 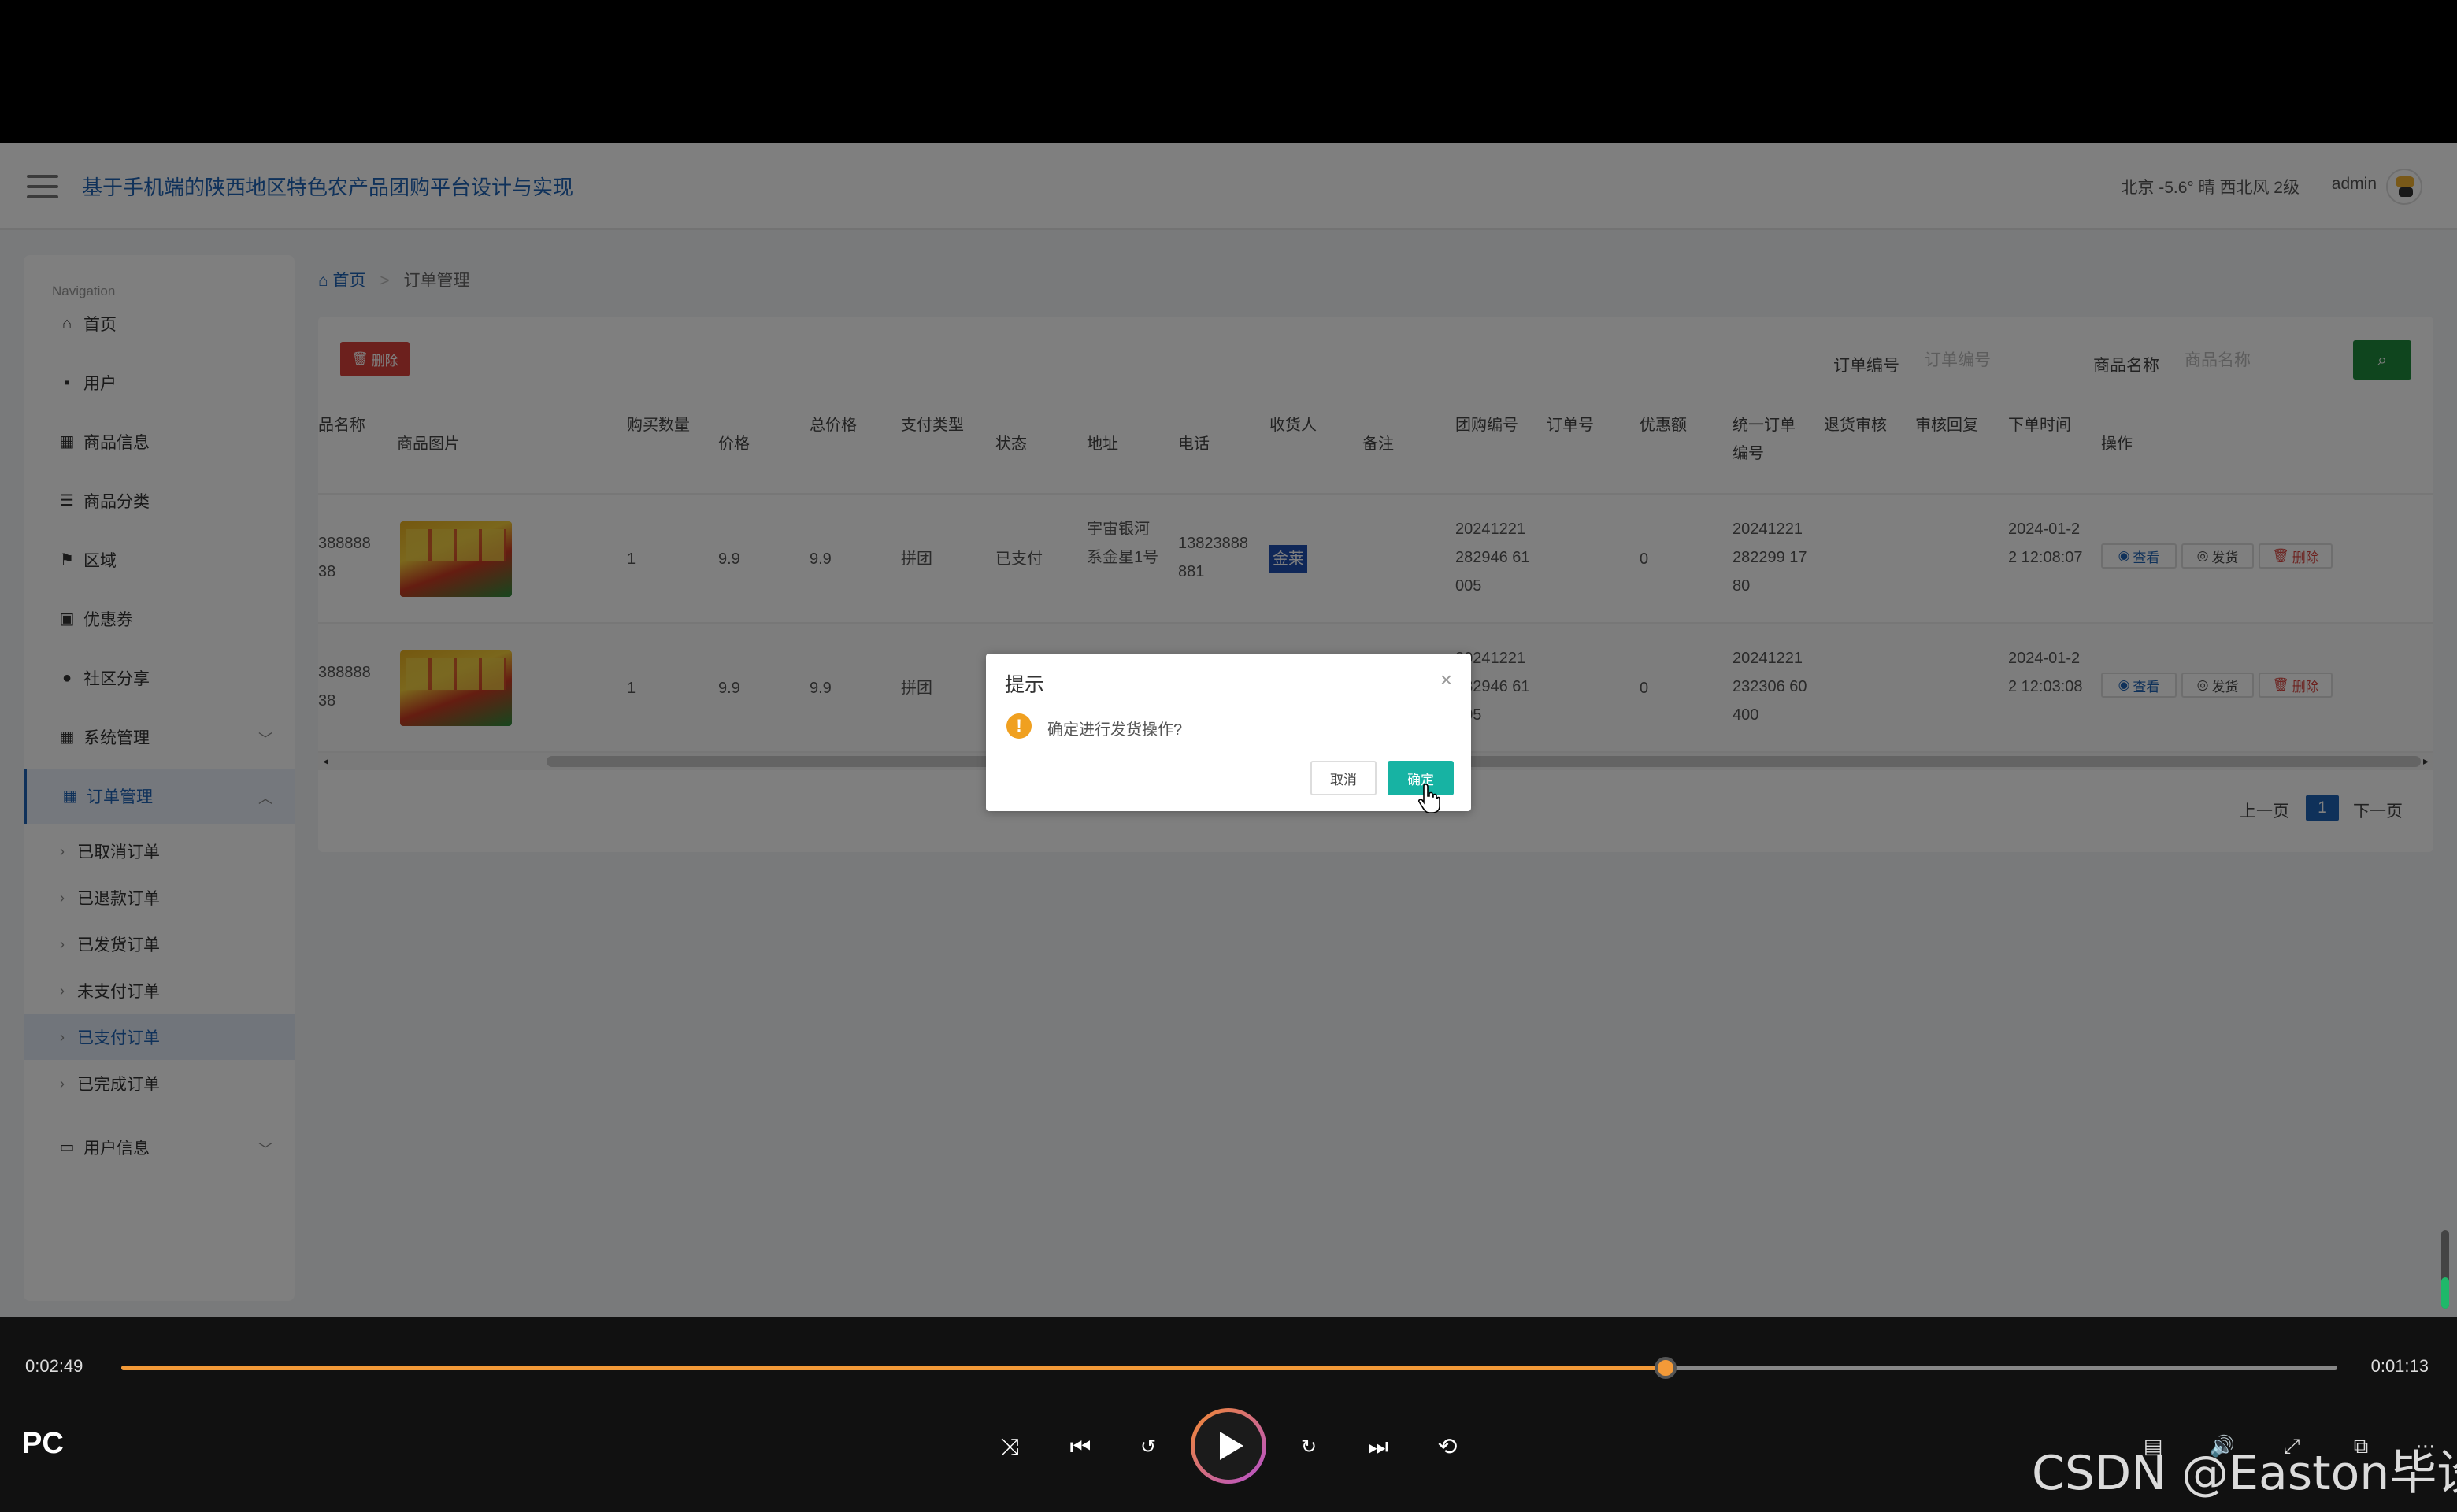 I want to click on close-icon: ×, so click(x=1446, y=680).